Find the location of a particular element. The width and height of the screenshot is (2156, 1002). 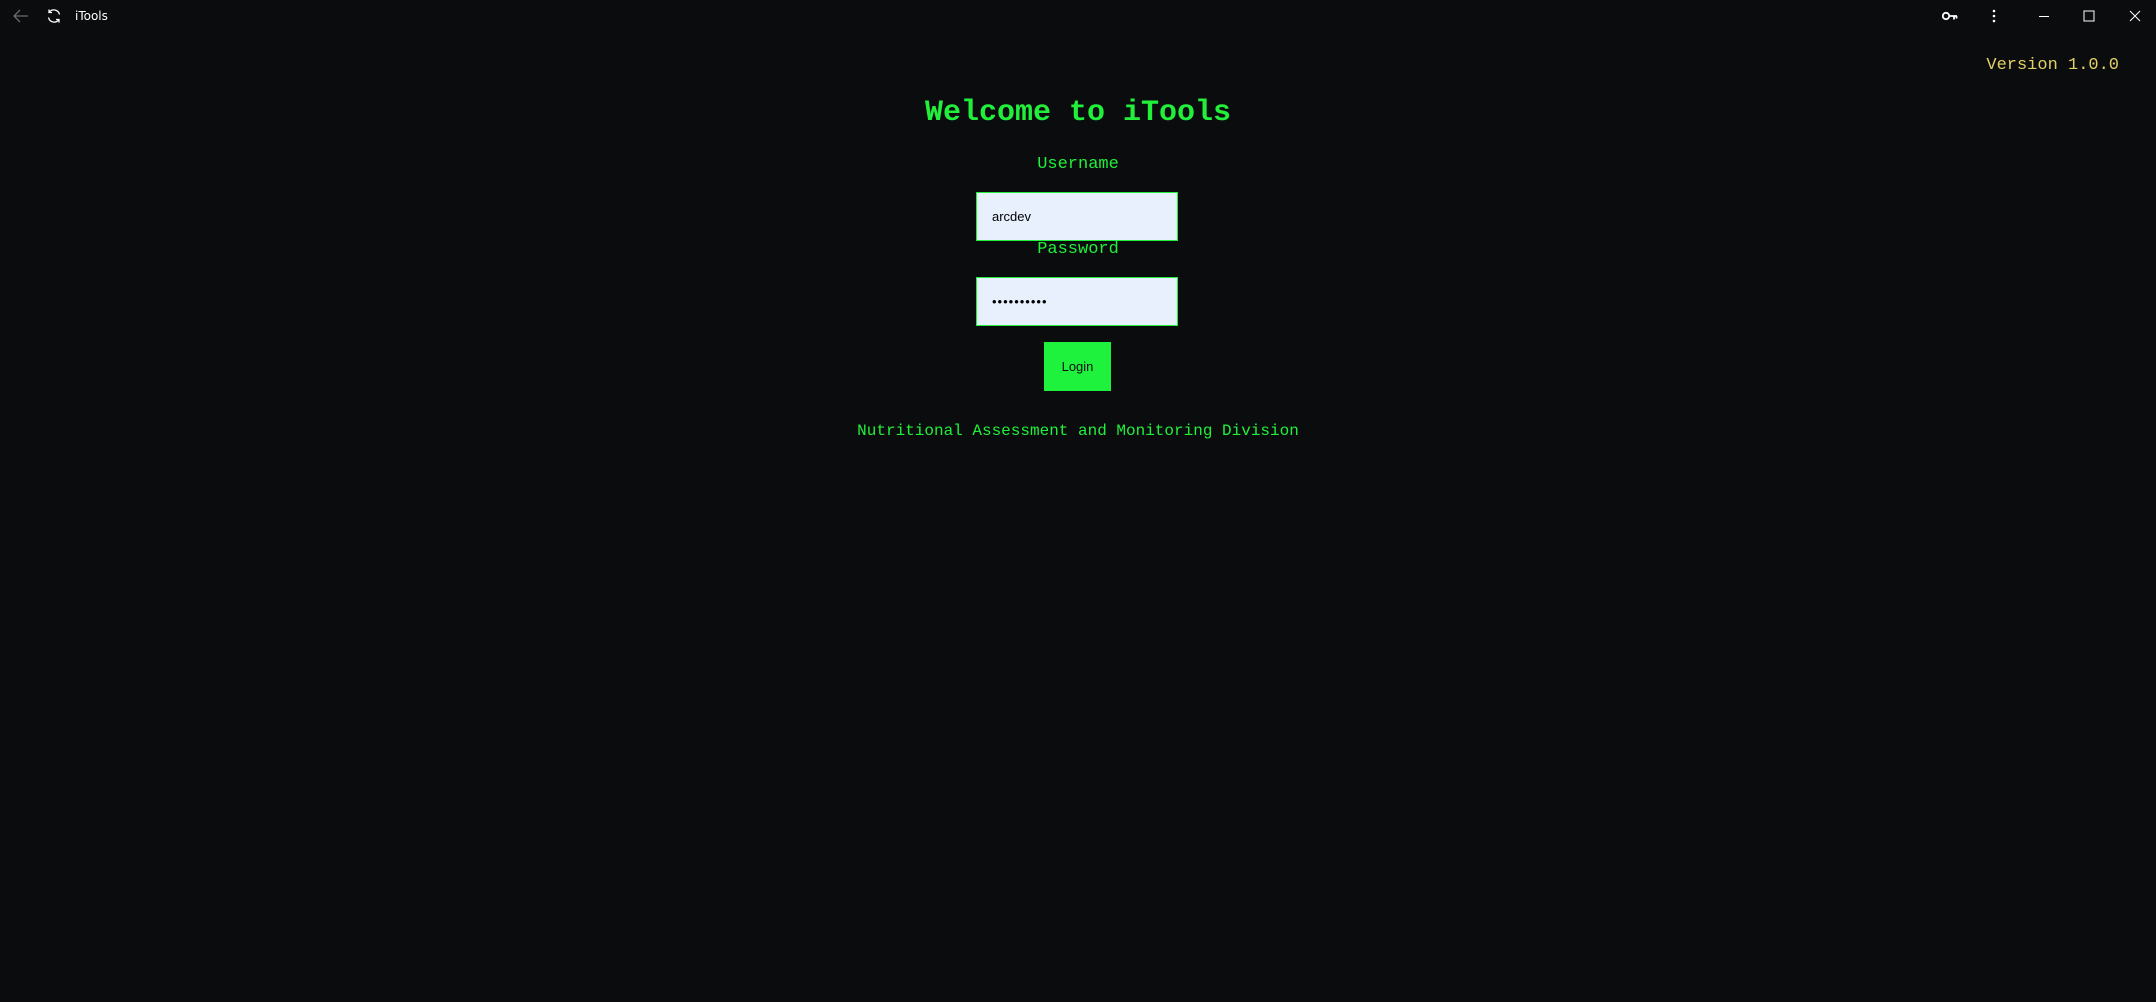

username-label: Username is located at coordinates (1078, 164).